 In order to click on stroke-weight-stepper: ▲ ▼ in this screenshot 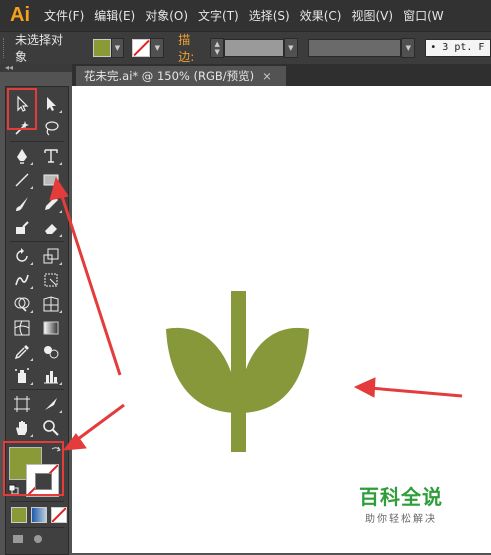, I will do `click(217, 48)`.